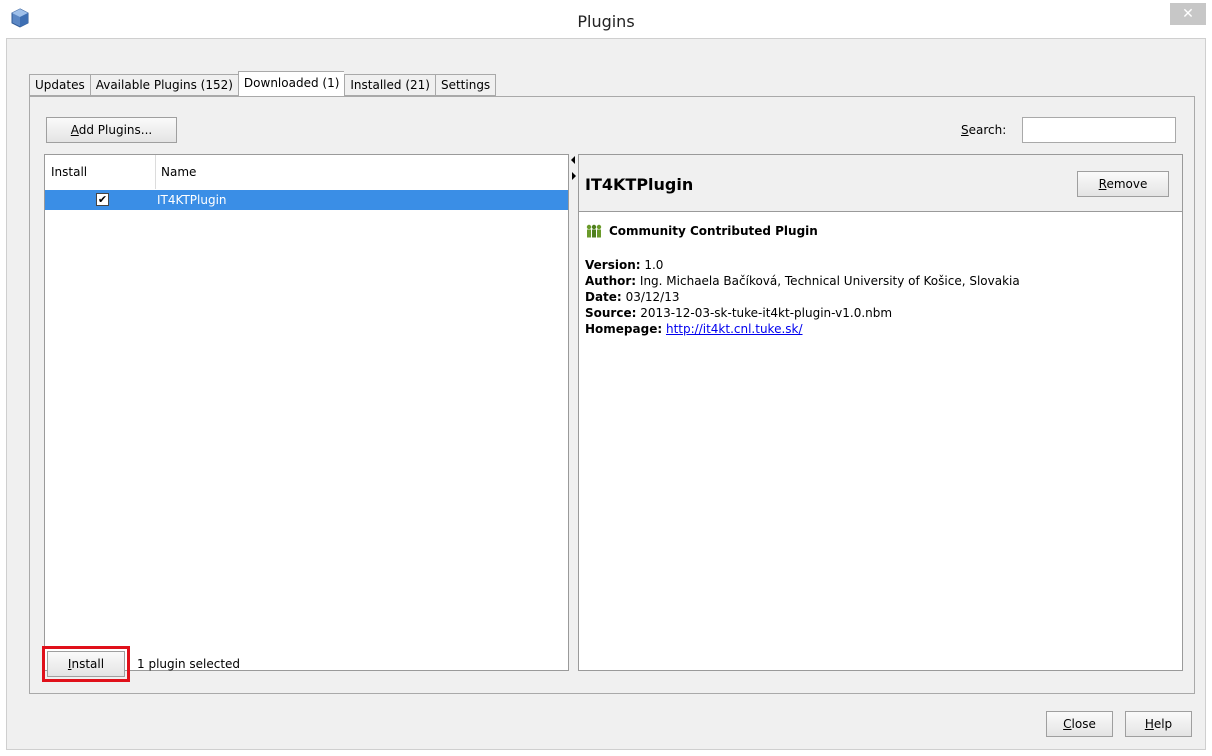  What do you see at coordinates (291, 84) in the screenshot?
I see `tab-downloaded: Downloaded (1)` at bounding box center [291, 84].